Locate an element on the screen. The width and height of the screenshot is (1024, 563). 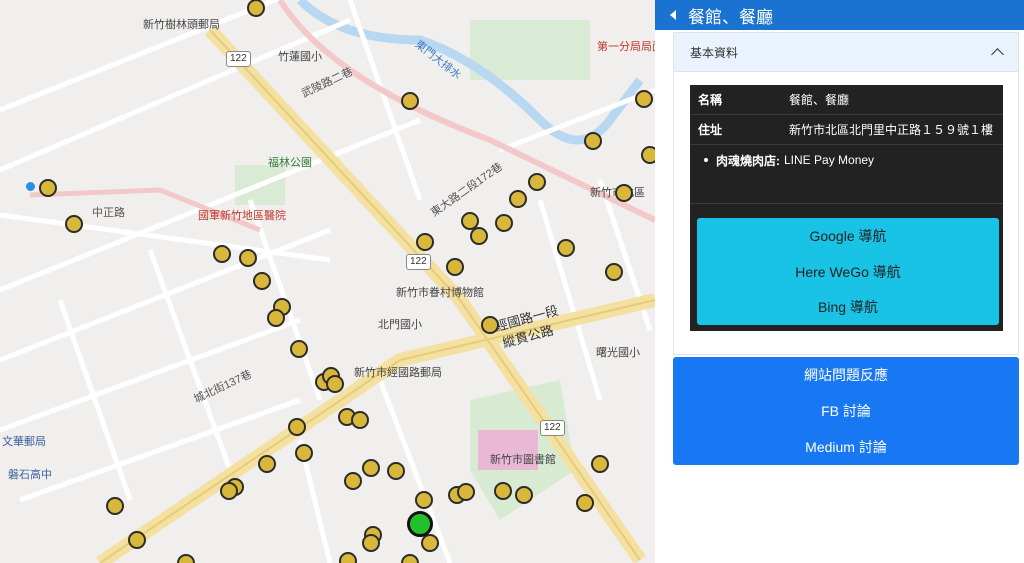
map-label: 磐石高中 is located at coordinates (30, 475).